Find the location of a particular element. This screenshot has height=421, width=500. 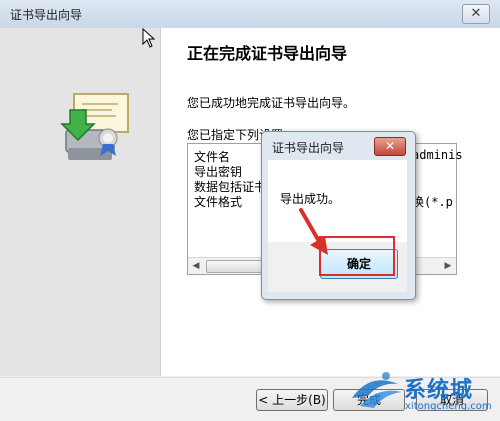

watermark-brand: 系统城 is located at coordinates (439, 390).